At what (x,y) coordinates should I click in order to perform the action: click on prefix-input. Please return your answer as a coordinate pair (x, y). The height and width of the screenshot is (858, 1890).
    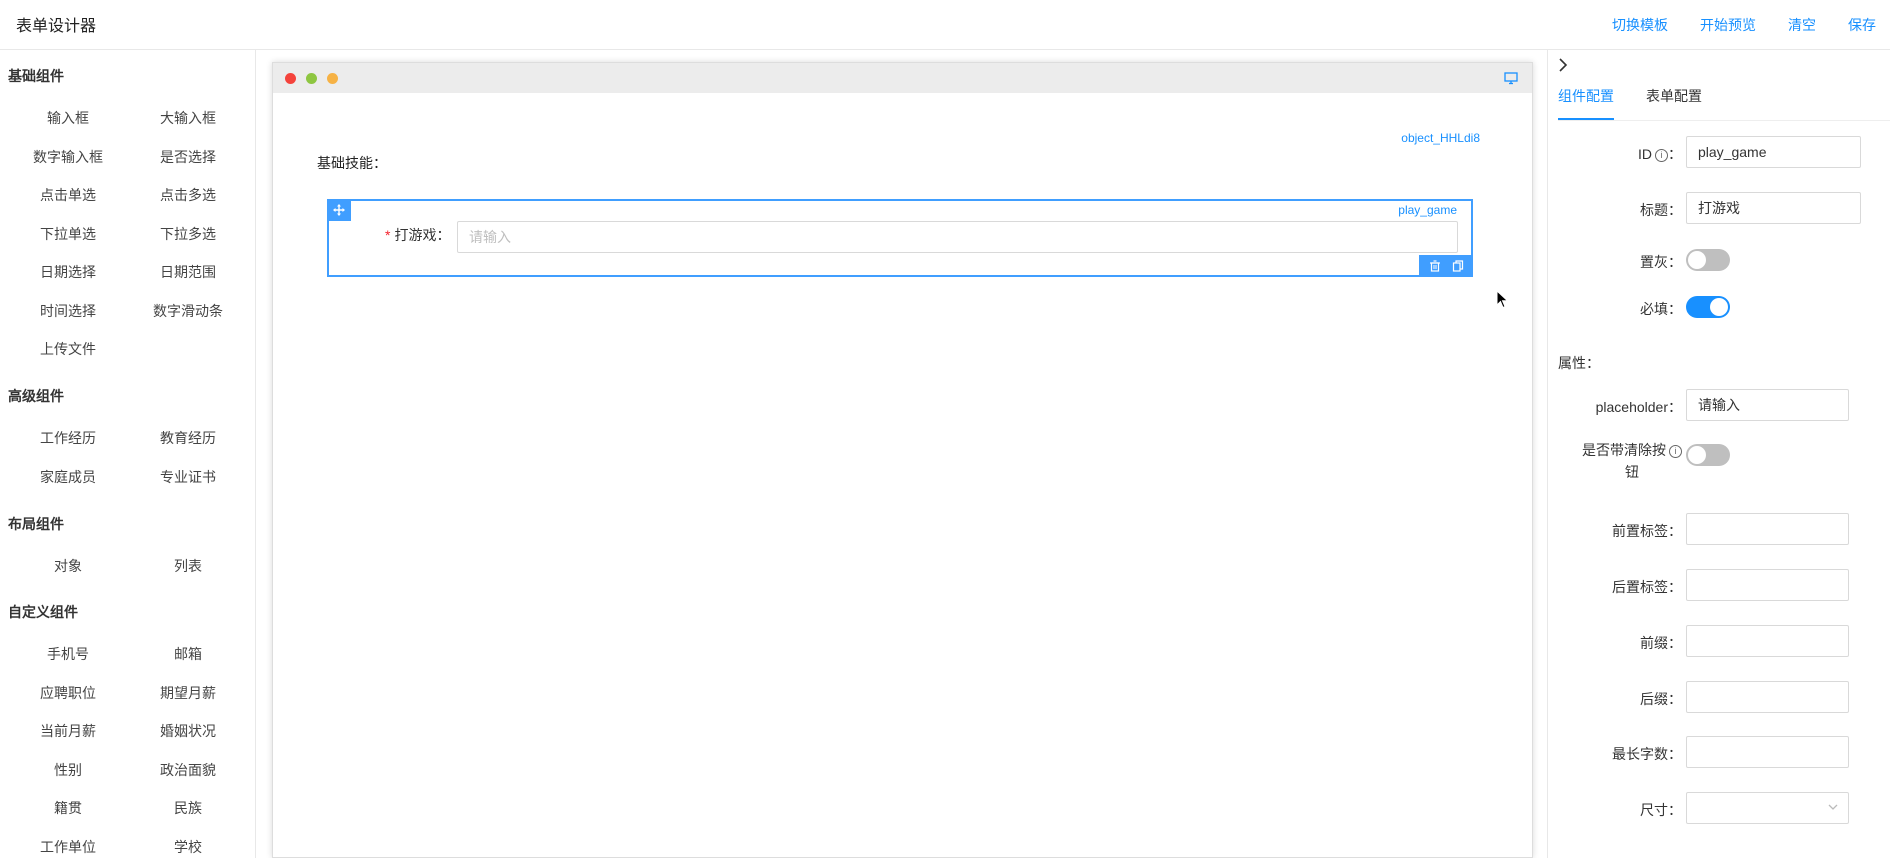
    Looking at the image, I should click on (1767, 641).